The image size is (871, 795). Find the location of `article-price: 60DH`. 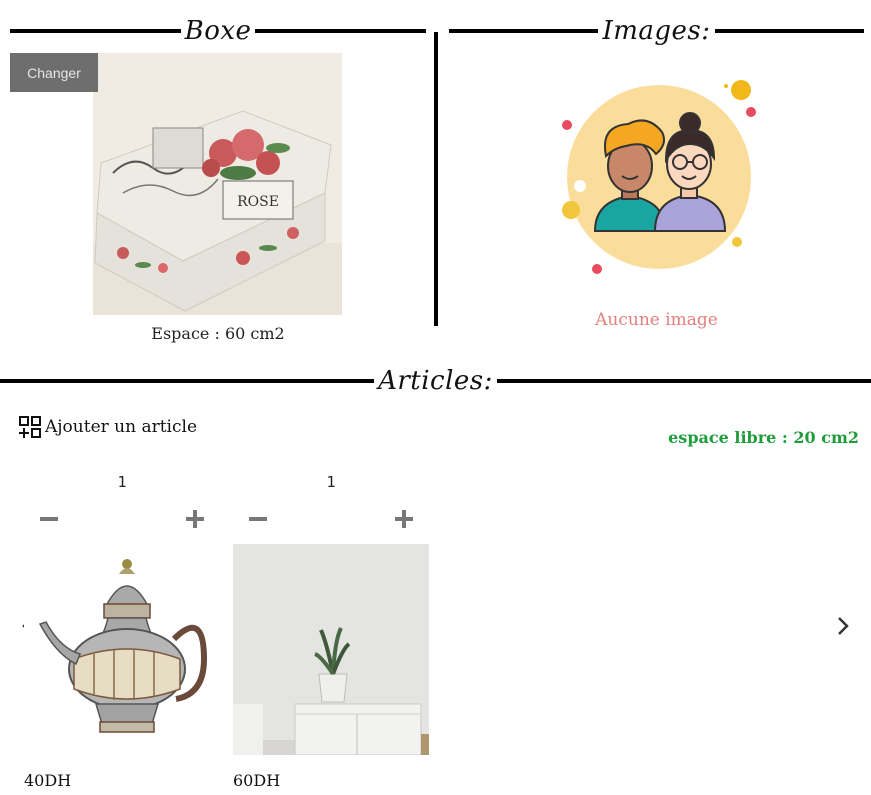

article-price: 60DH is located at coordinates (257, 780).